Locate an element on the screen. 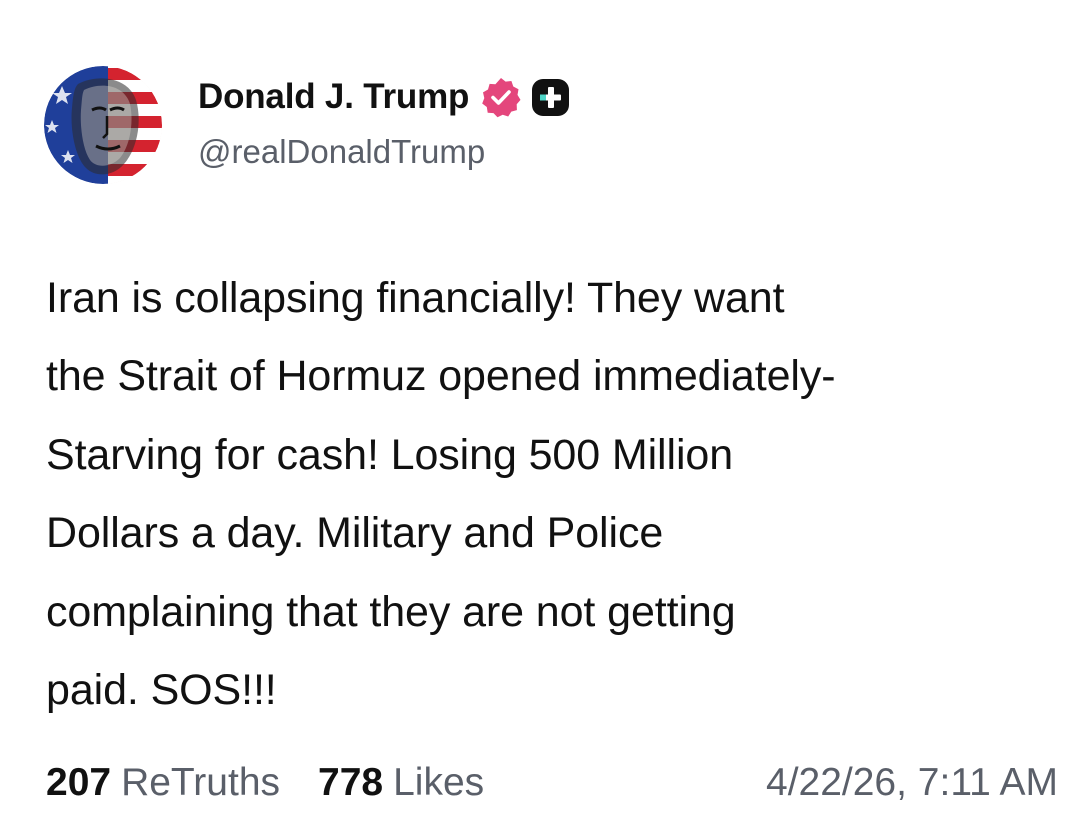 The width and height of the screenshot is (1080, 836). retruths-count: 207 is located at coordinates (79, 782).